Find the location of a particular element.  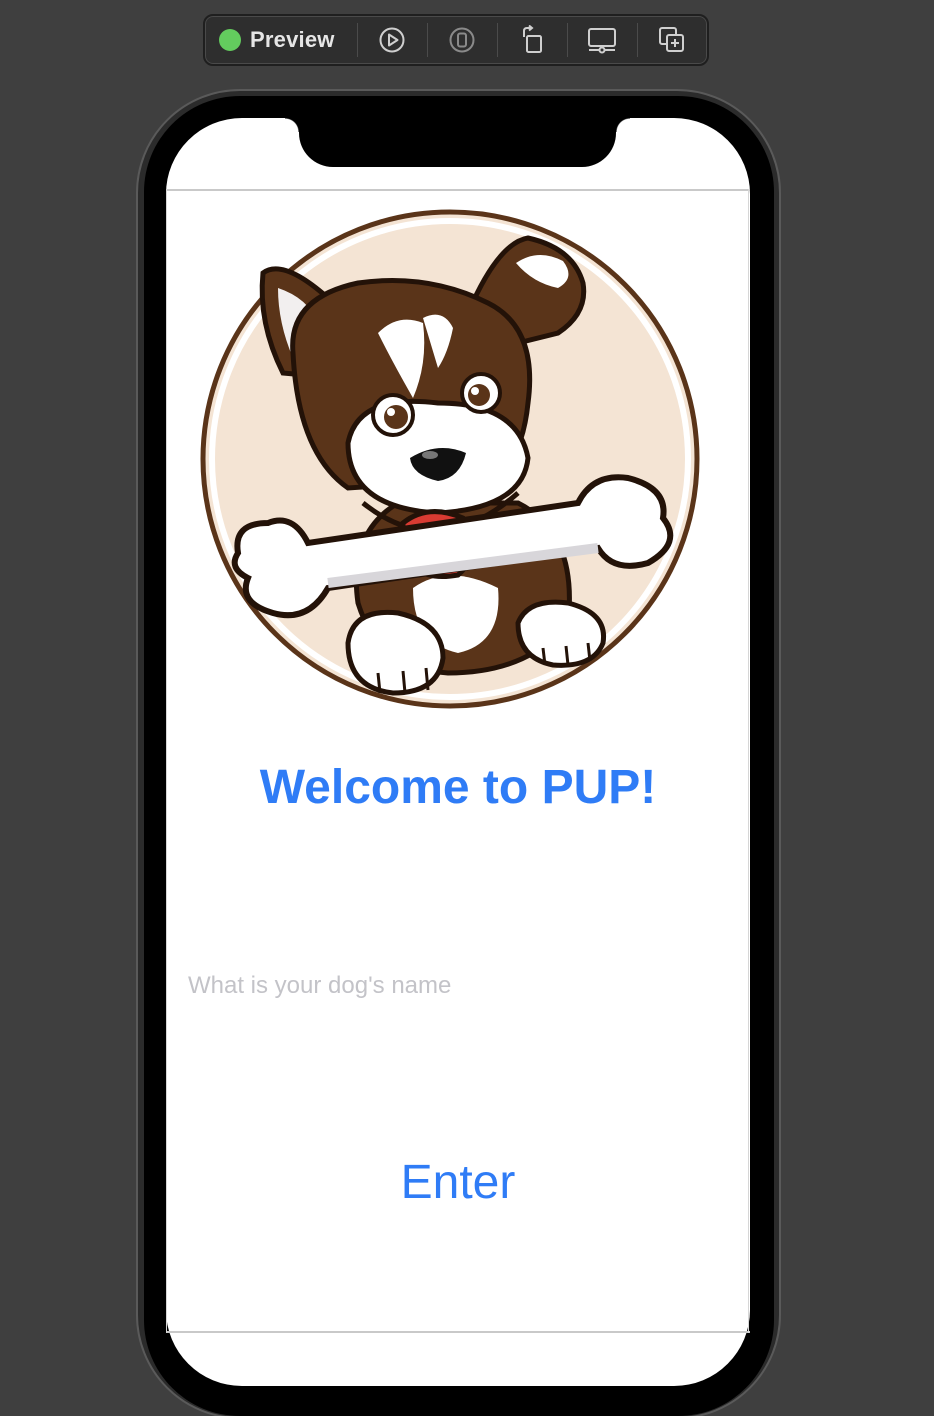

device-preview-button is located at coordinates (462, 40).